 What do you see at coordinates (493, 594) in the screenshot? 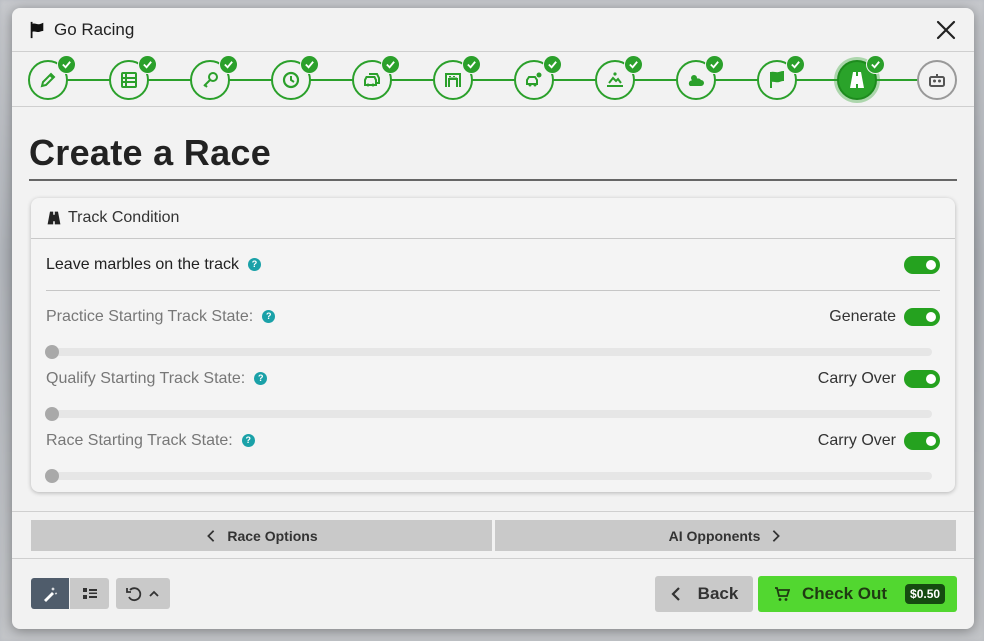
I see `footer: Back Check Out $0.50` at bounding box center [493, 594].